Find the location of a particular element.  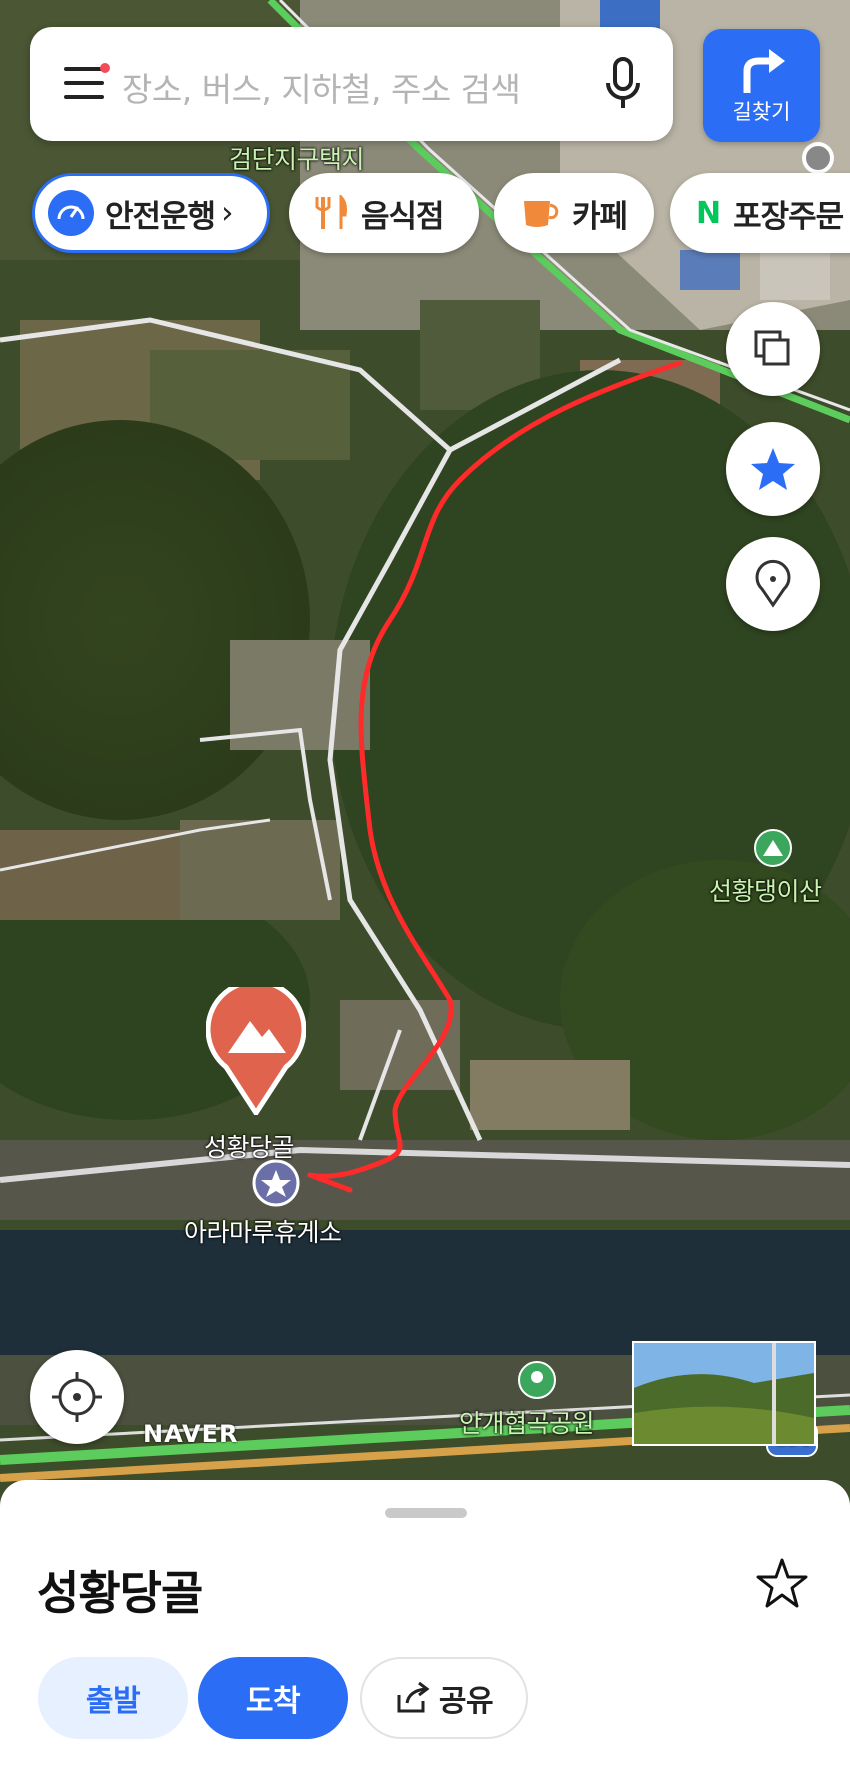

place-title: 성황당골 is located at coordinates (120, 1593).